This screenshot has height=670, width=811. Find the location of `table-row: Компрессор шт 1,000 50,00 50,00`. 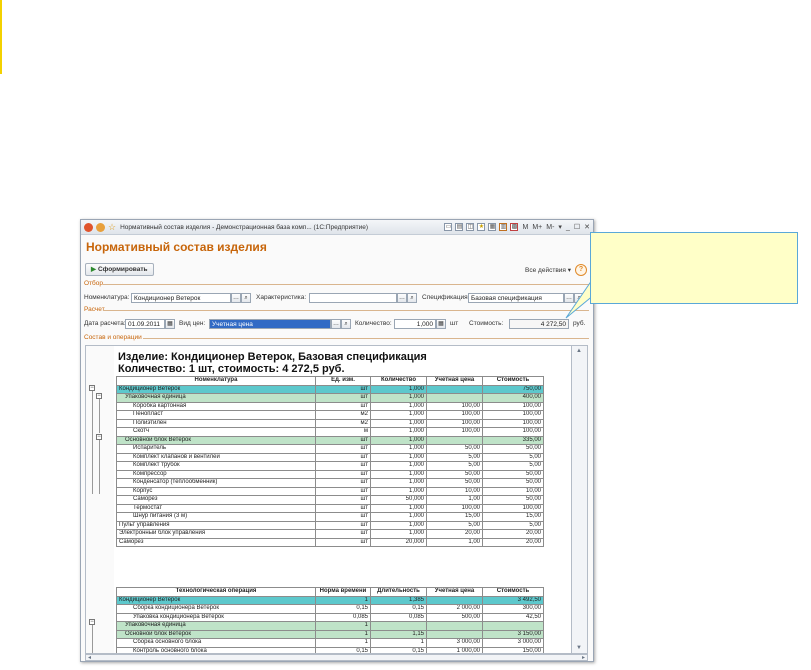

table-row: Компрессор шт 1,000 50,00 50,00 is located at coordinates (330, 474).